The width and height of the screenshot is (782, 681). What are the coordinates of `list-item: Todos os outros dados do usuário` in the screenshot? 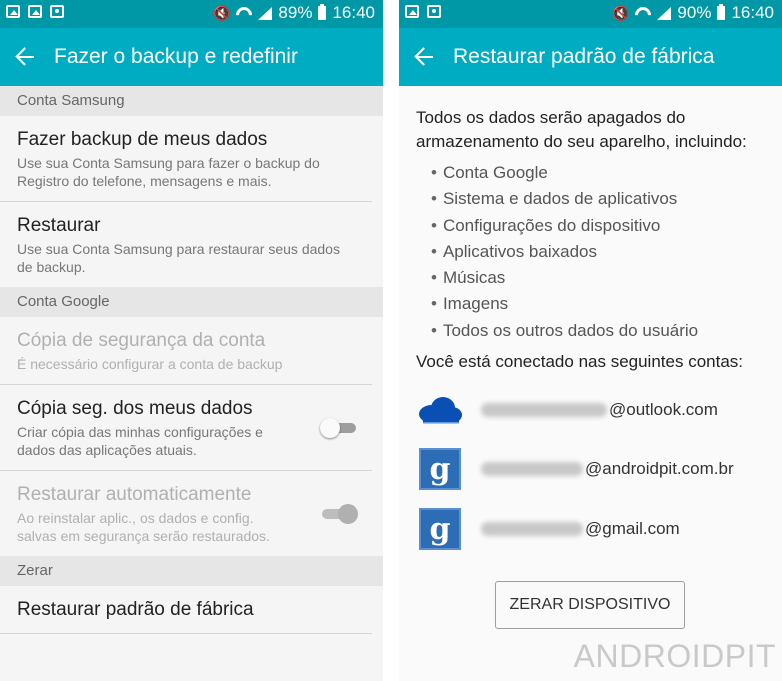 It's located at (599, 331).